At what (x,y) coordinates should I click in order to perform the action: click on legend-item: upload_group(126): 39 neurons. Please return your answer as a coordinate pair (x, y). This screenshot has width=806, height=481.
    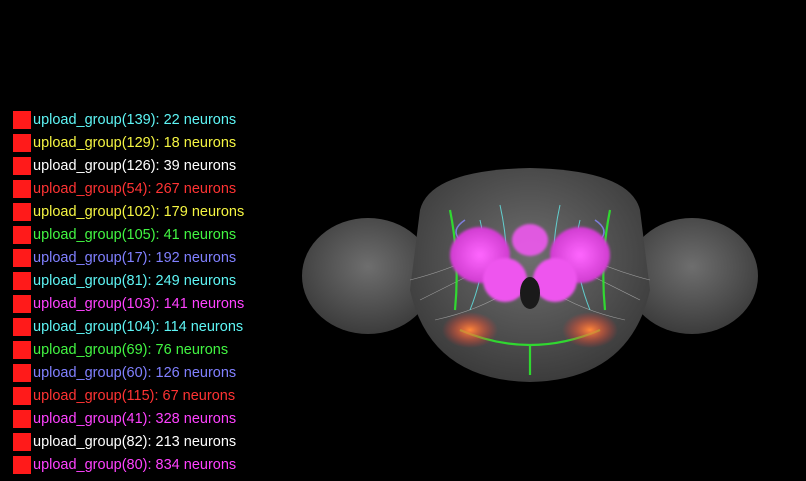
    Looking at the image, I should click on (128, 165).